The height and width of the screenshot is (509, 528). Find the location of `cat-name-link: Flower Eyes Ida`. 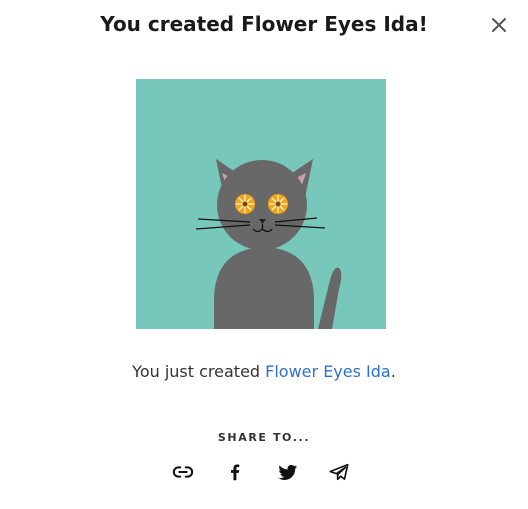

cat-name-link: Flower Eyes Ida is located at coordinates (328, 371).